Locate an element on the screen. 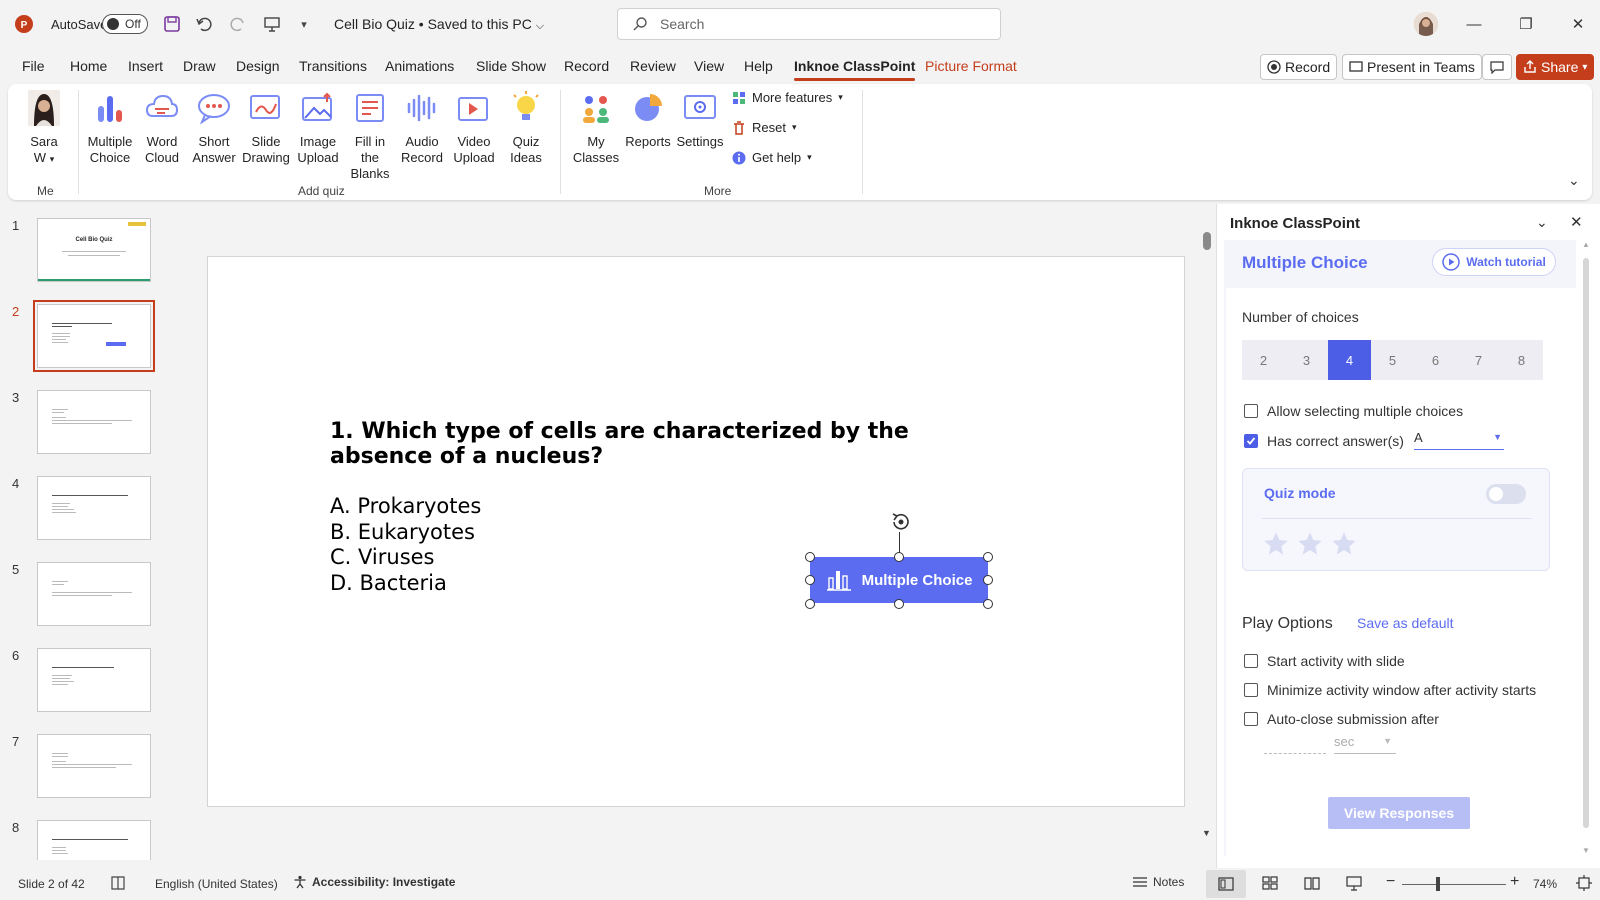 This screenshot has height=900, width=1600. tab-design: Design is located at coordinates (258, 66).